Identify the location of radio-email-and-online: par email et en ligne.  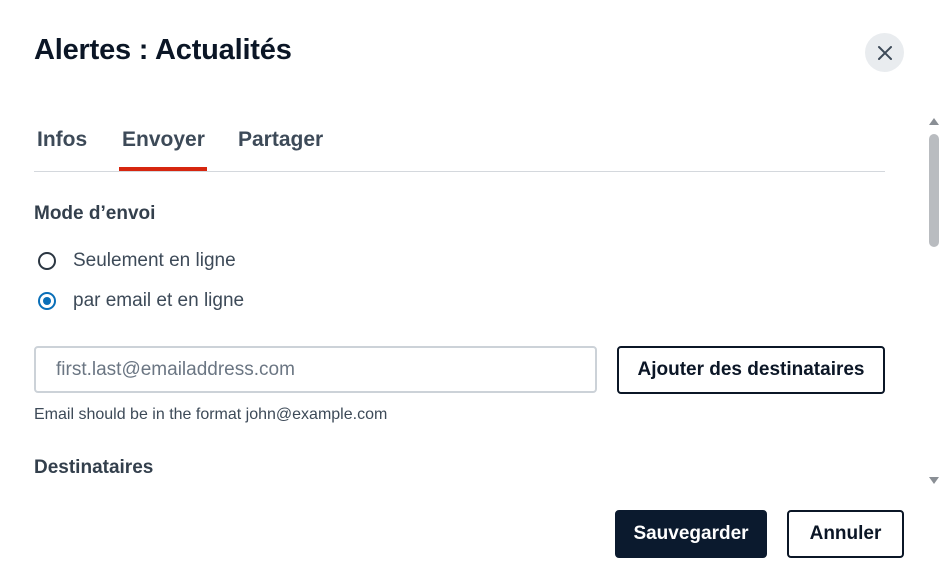
(141, 301).